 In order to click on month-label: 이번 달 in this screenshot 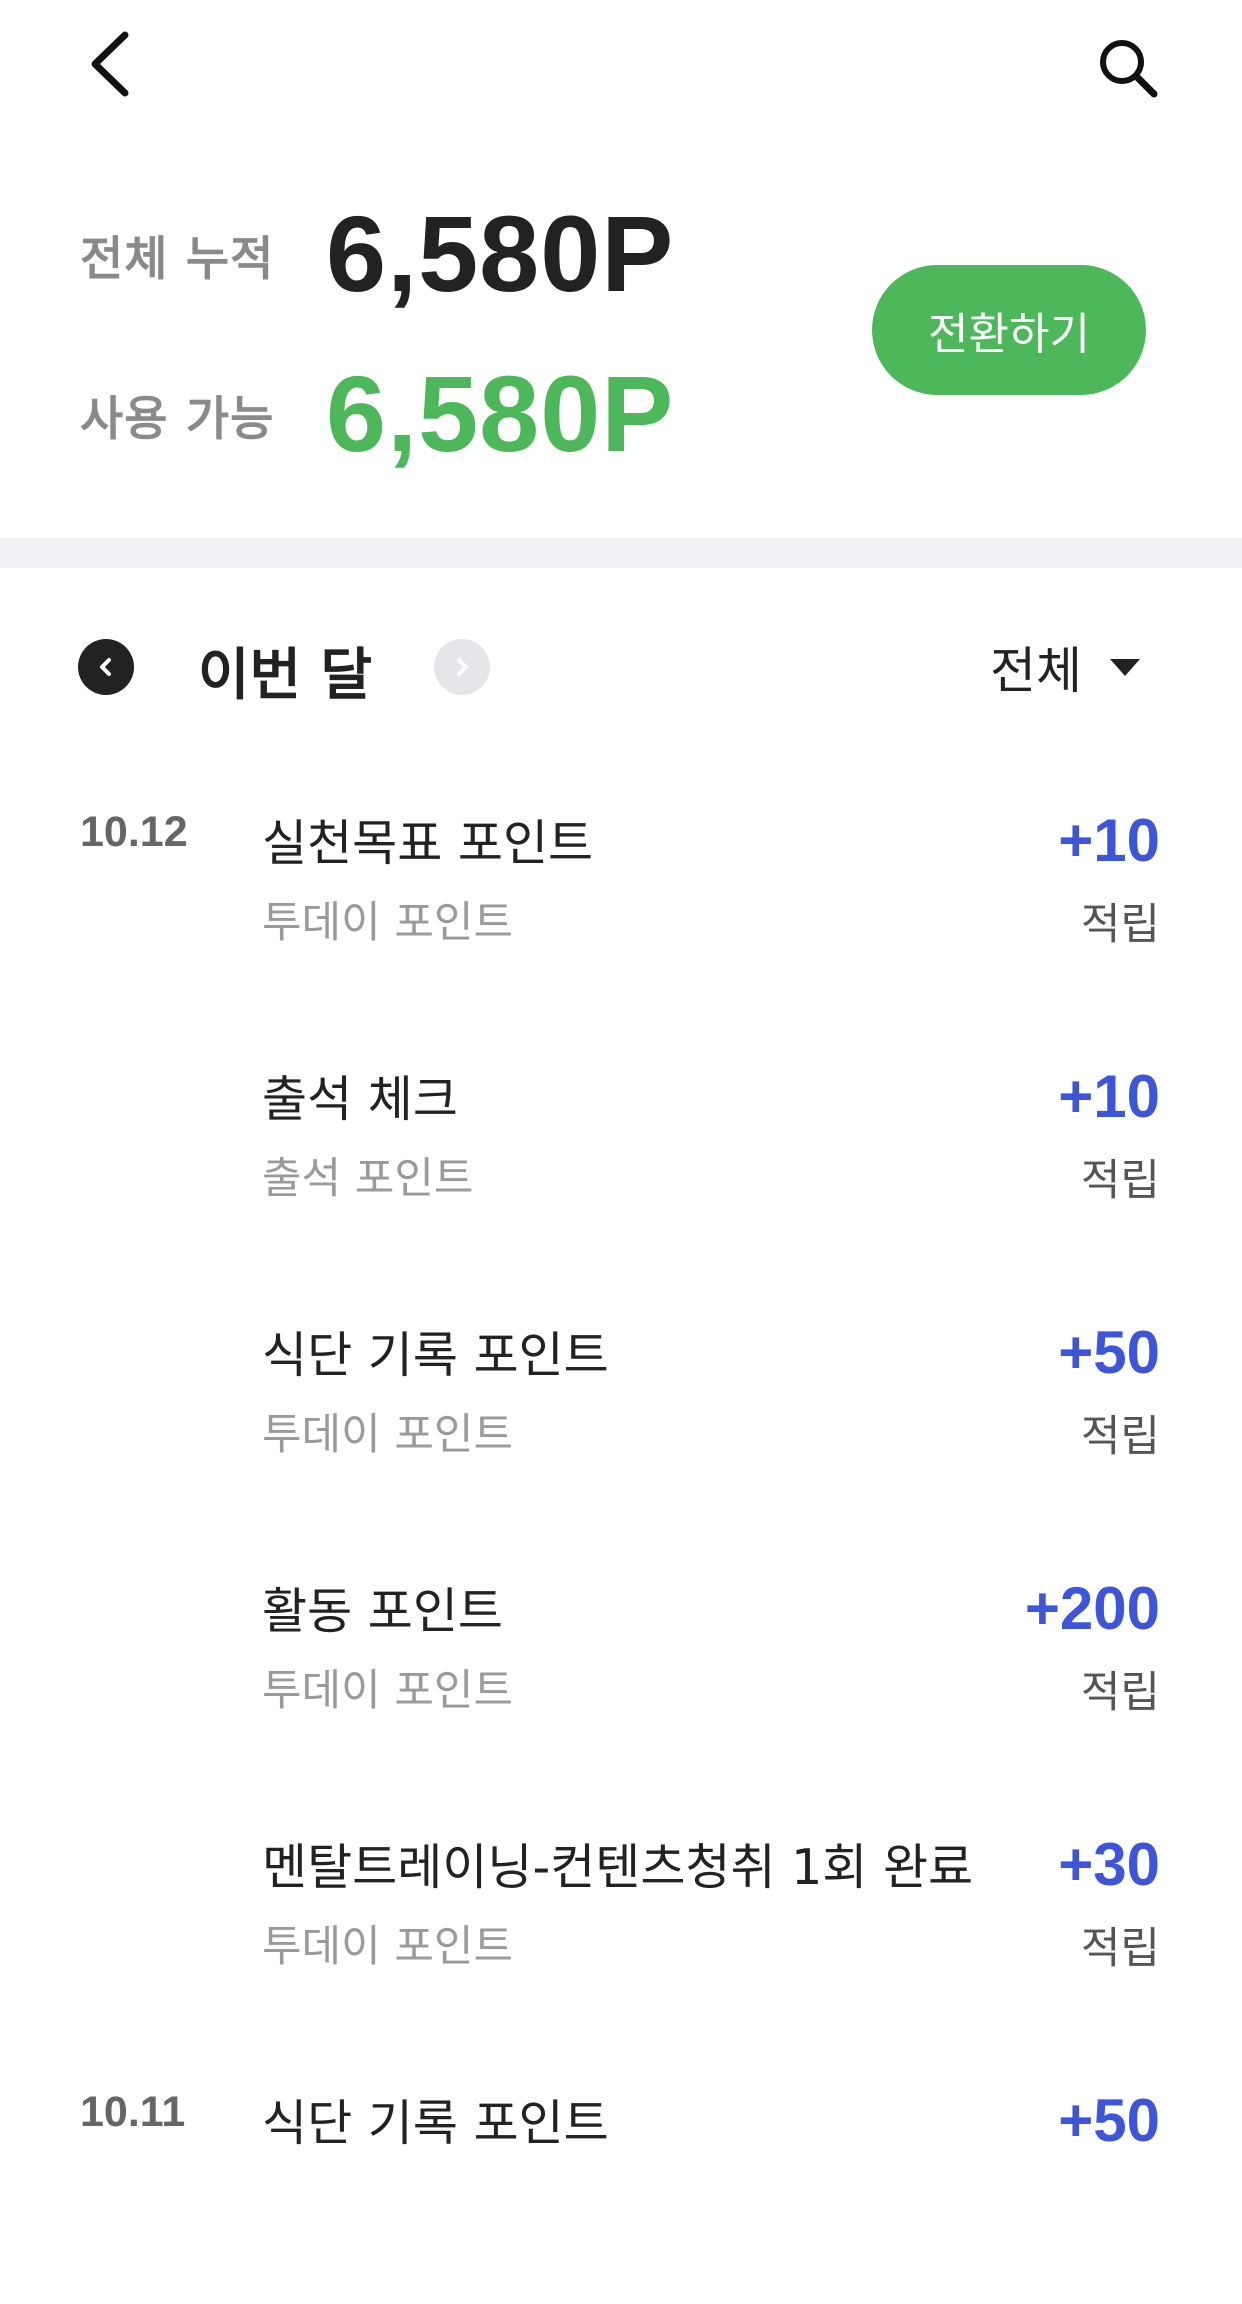, I will do `click(285, 675)`.